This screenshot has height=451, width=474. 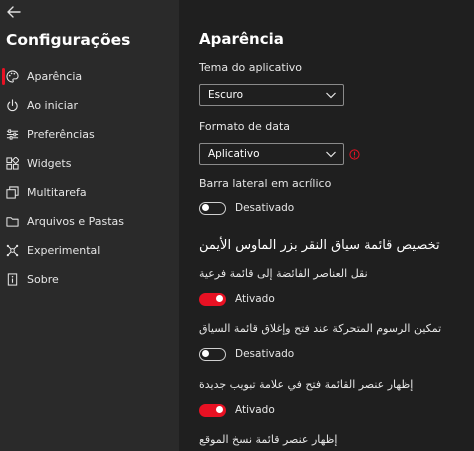 I want to click on sidebar-item-label: Widgets, so click(x=49, y=163).